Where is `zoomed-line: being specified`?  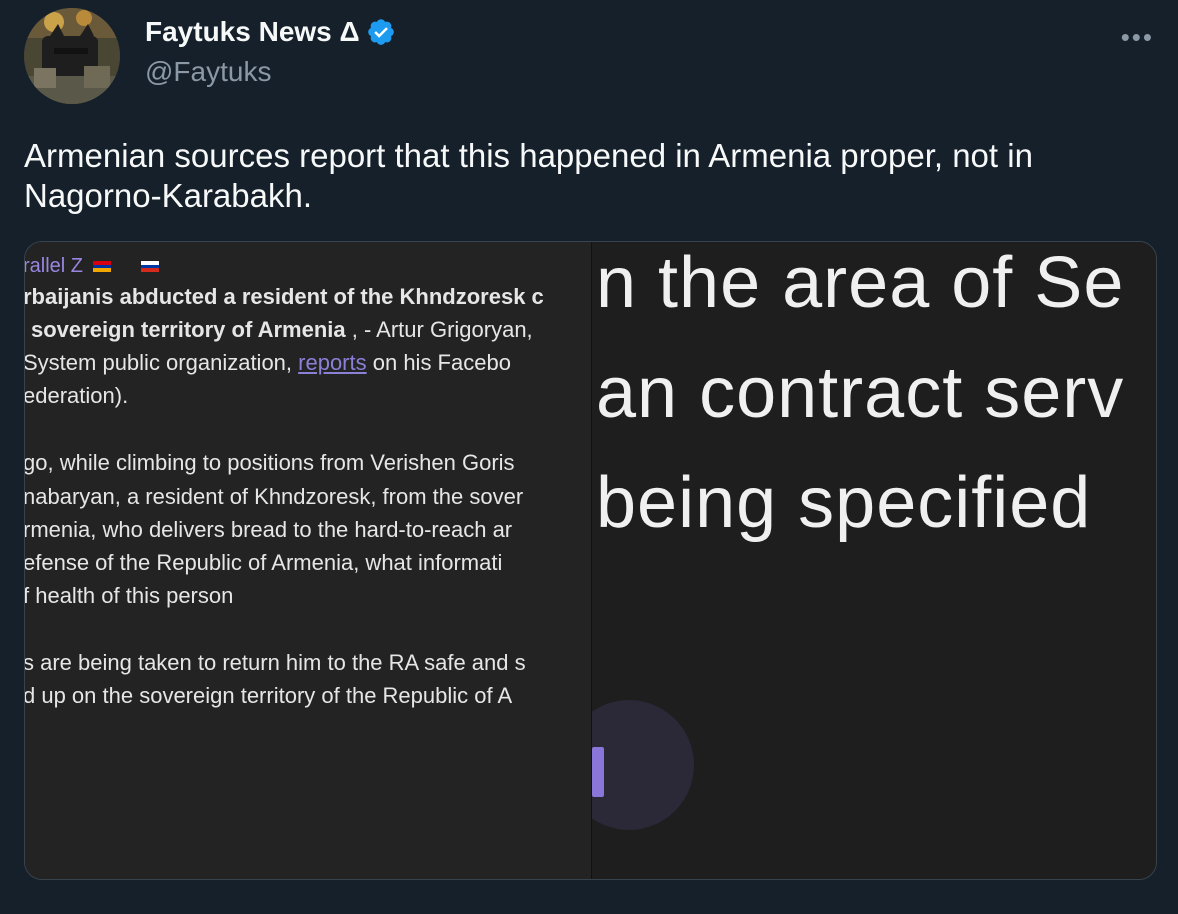 zoomed-line: being specified is located at coordinates (844, 503).